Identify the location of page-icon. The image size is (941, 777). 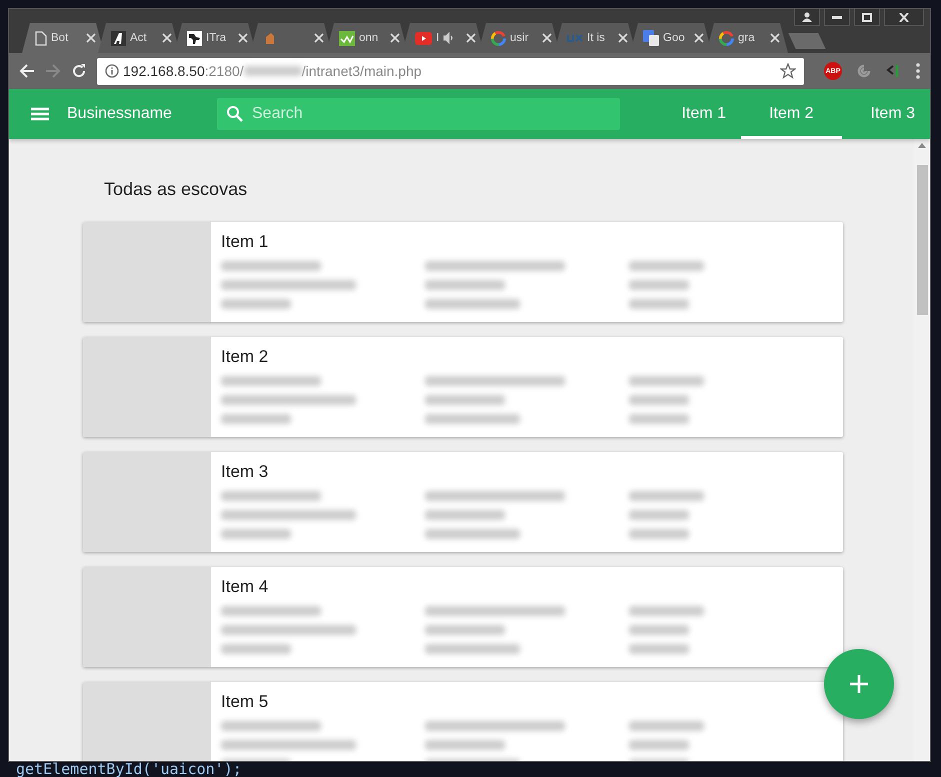
(41, 38).